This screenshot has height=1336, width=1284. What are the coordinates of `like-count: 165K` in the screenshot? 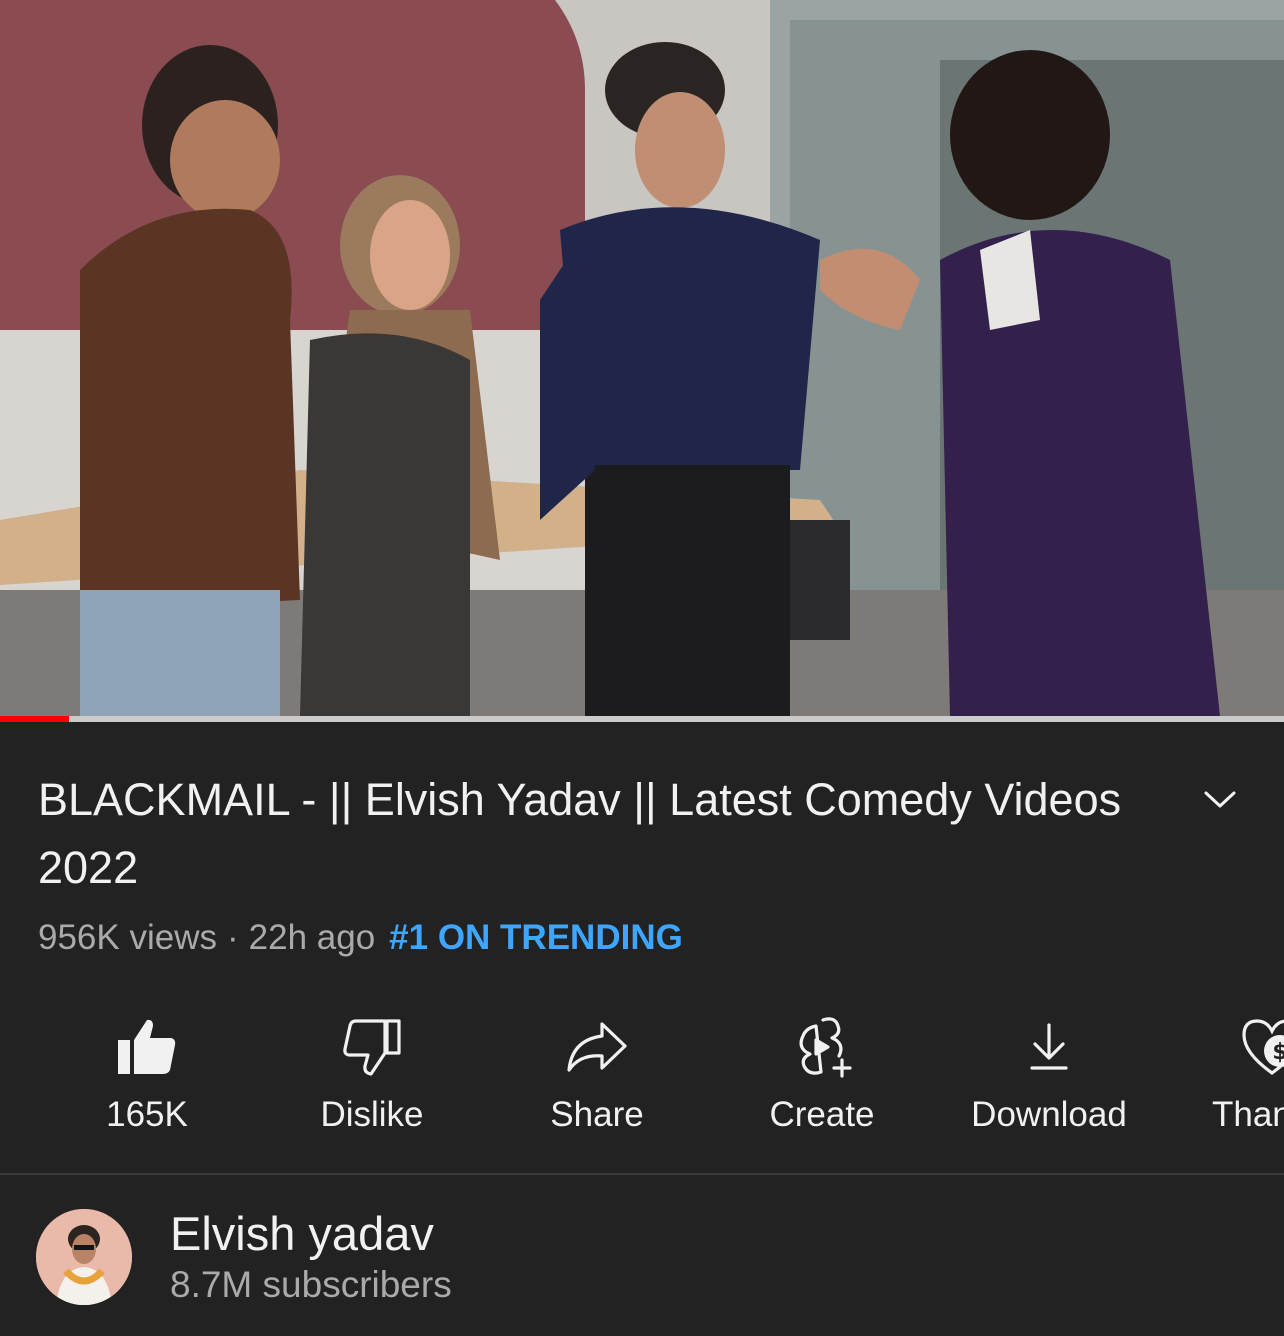 It's located at (147, 1114).